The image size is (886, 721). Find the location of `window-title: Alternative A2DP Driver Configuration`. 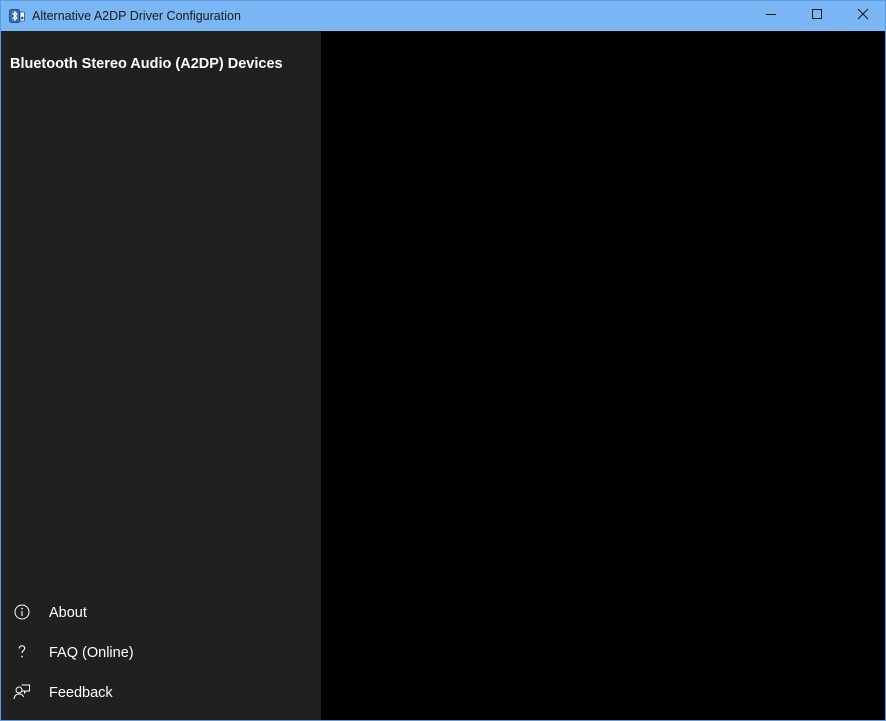

window-title: Alternative A2DP Driver Configuration is located at coordinates (136, 16).